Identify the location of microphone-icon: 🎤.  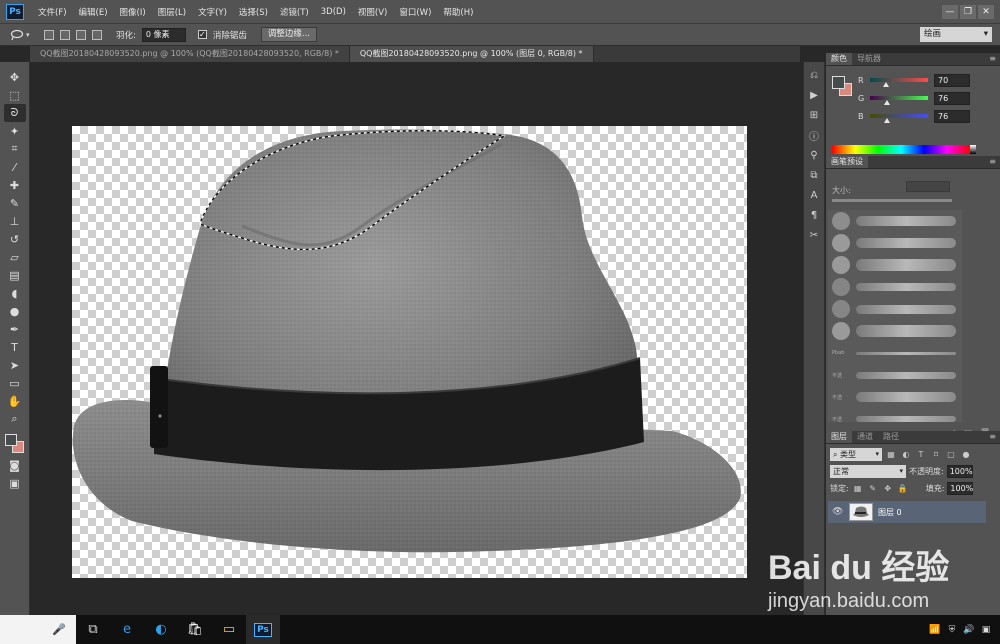
(59, 629).